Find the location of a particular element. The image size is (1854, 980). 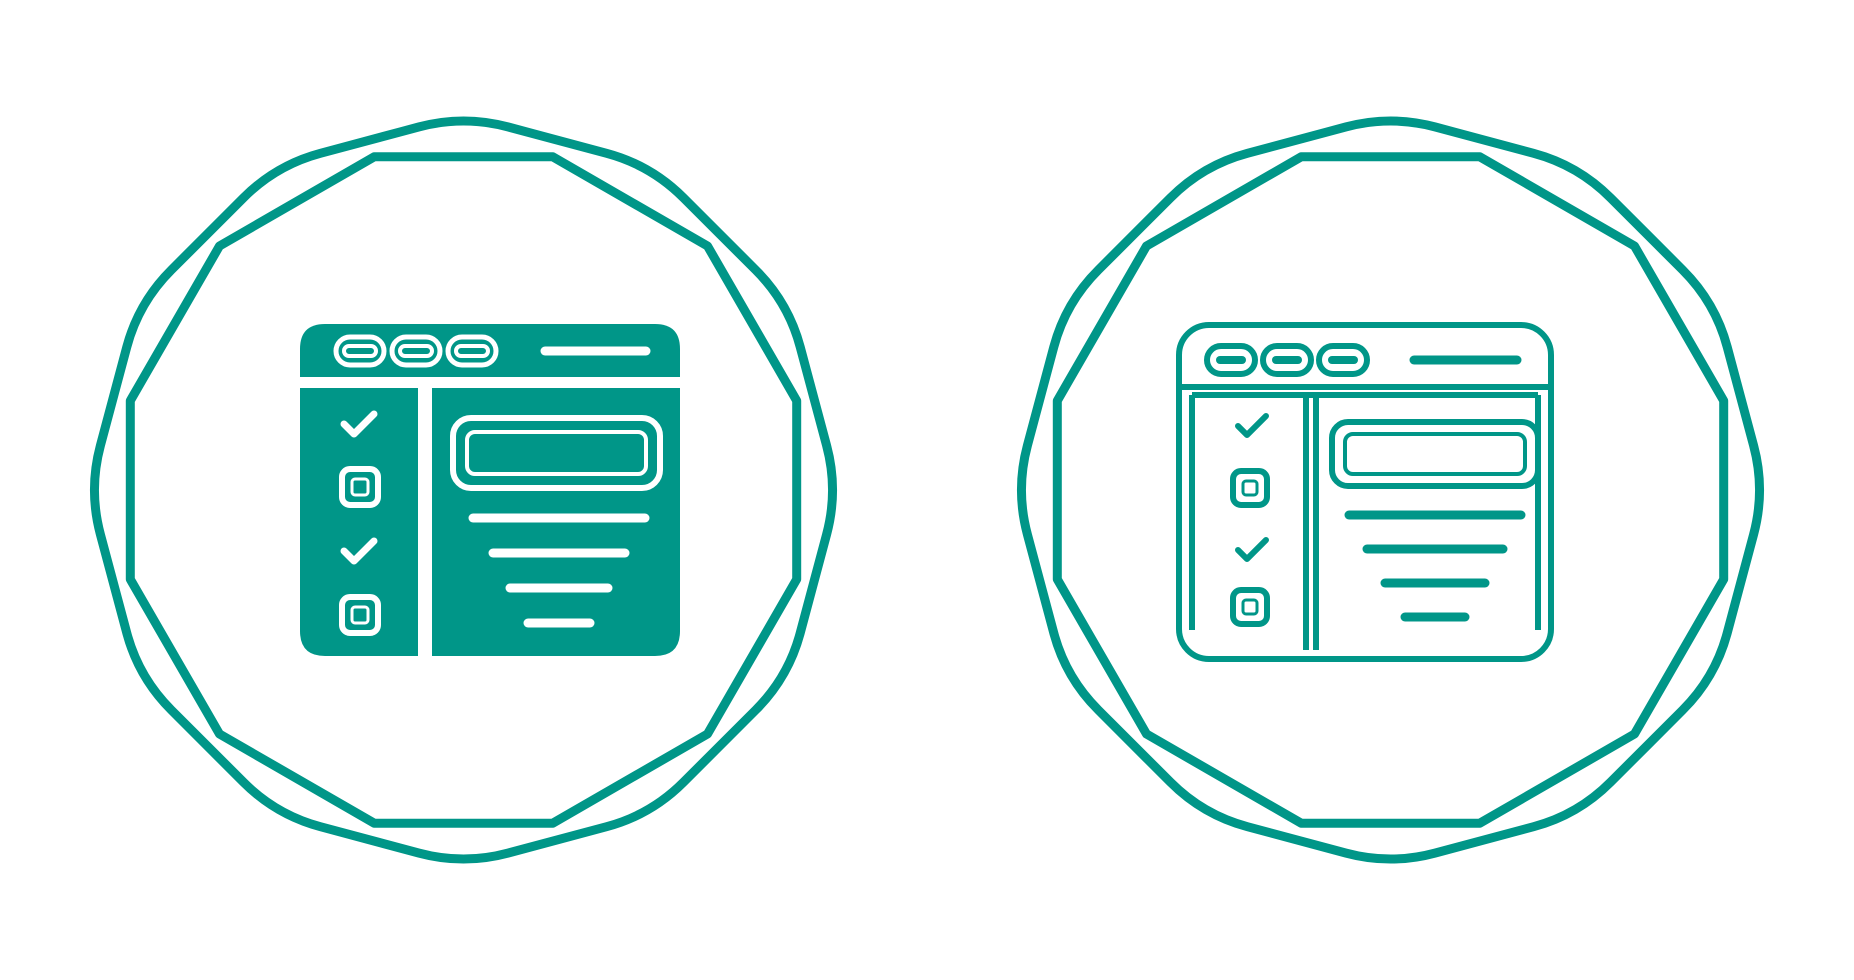

browser-window-glyph-filled is located at coordinates (490, 490).